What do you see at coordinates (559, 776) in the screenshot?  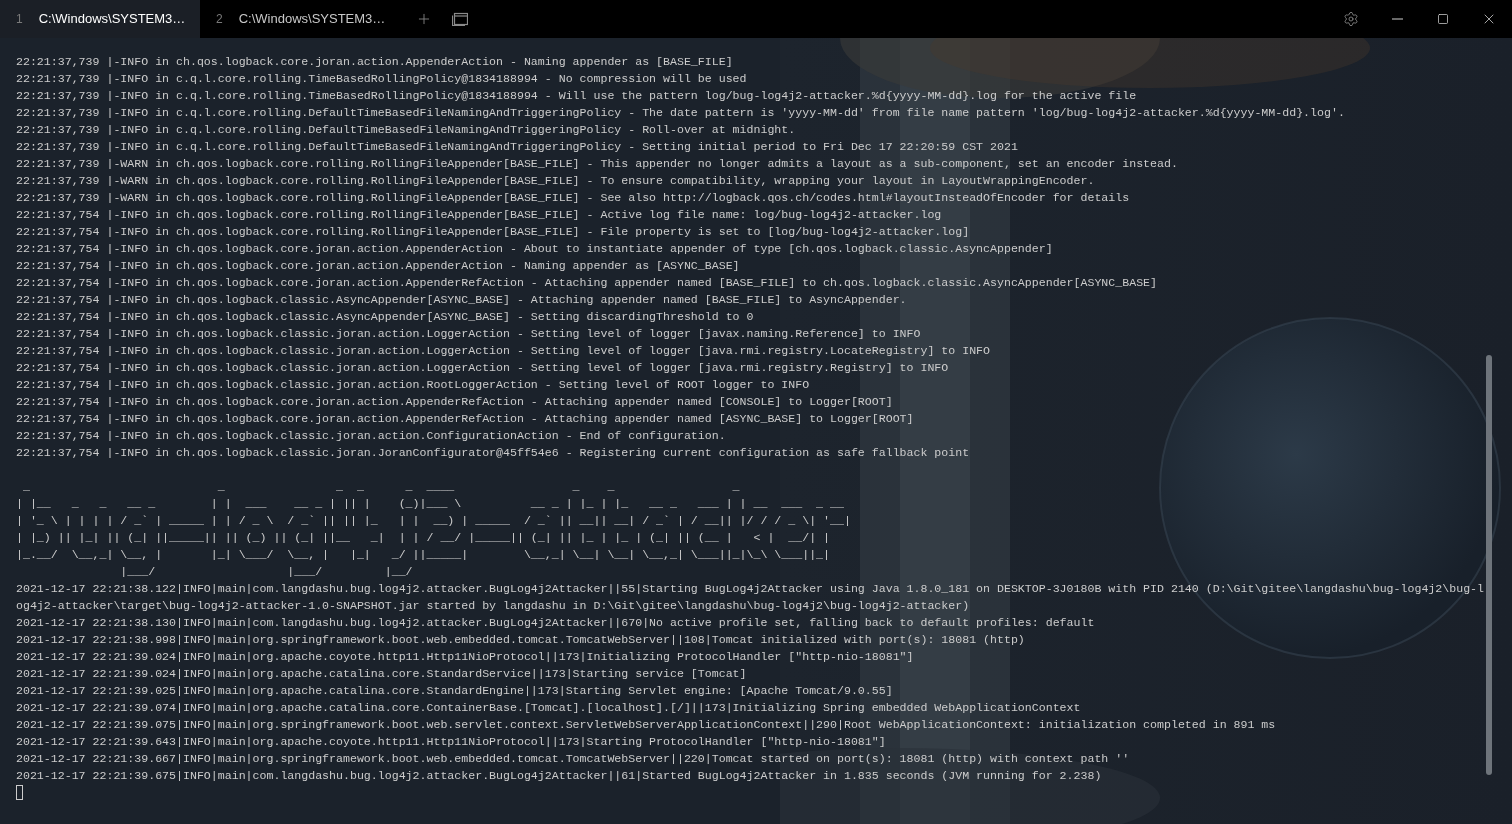 I see `terminal-line: 2021-12-17 22:21:39.675|INFO|main|com.langdashu.bug.log4j2.attacker.BugLog4j2Attacker||61|Started BugLog4j2Attacker in 1.835 seconds (JVM running for 2.238)` at bounding box center [559, 776].